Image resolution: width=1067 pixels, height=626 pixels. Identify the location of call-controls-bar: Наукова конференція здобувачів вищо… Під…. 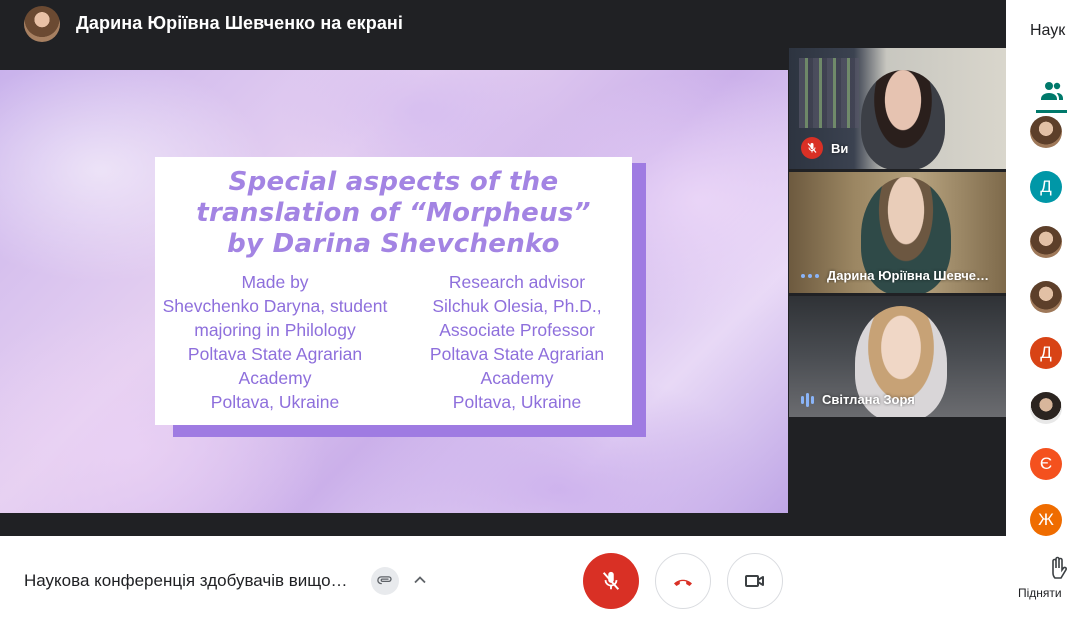
(533, 581).